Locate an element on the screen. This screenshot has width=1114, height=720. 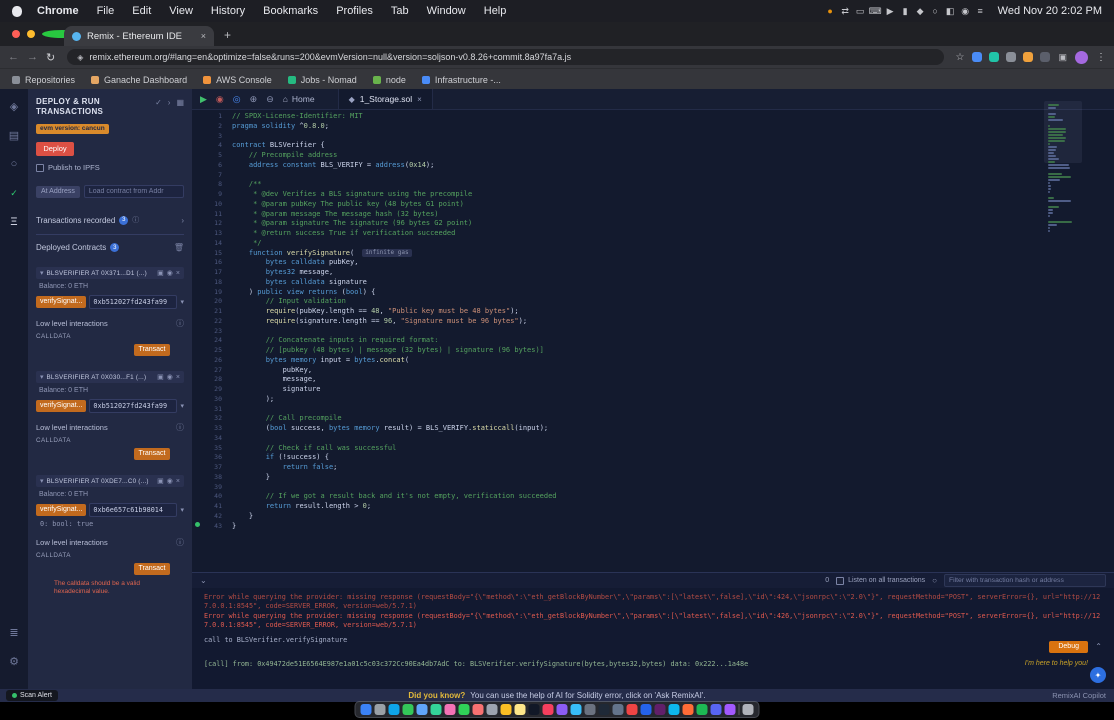
bookmark-star-icon: ☆ is located at coordinates (960, 57).